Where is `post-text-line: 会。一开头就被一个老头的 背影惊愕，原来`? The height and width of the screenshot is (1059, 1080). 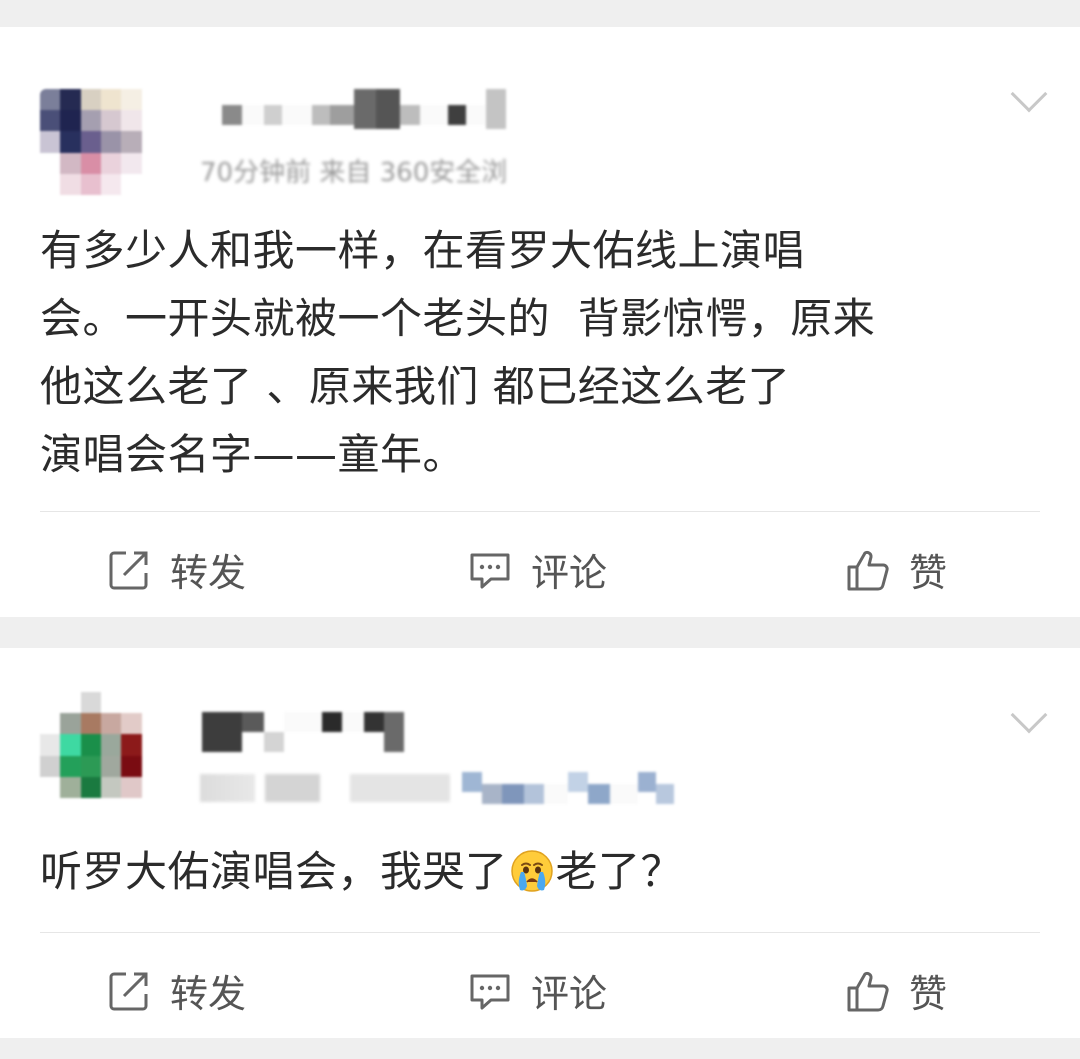
post-text-line: 会。一开头就被一个老头的 背影惊愕，原来 is located at coordinates (458, 318).